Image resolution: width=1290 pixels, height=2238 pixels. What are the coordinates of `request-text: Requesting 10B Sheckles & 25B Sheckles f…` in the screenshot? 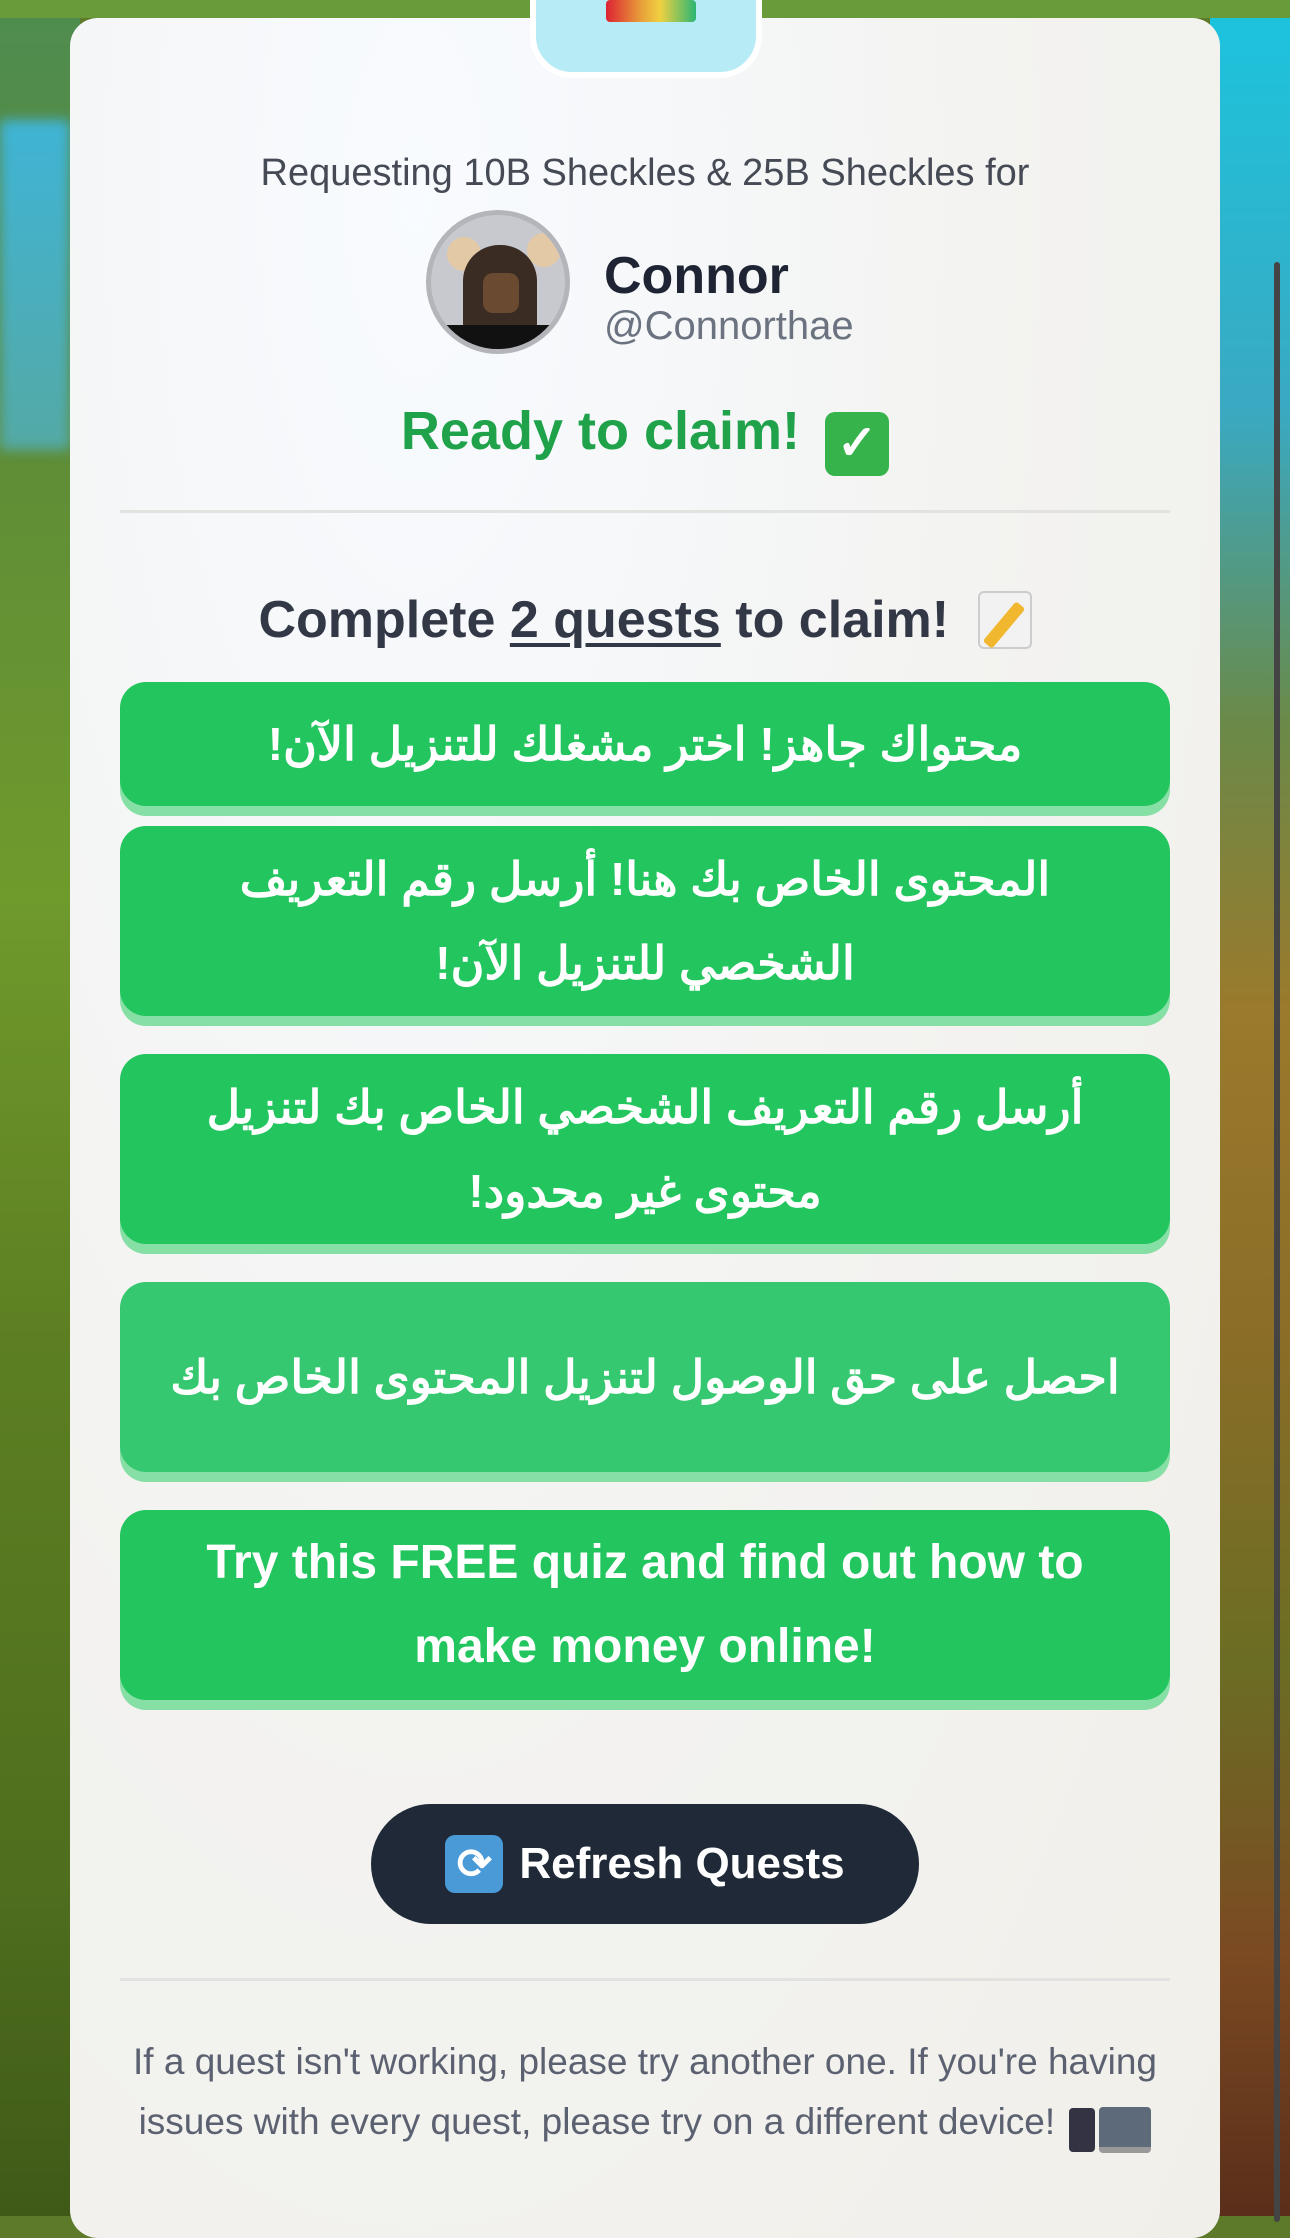 It's located at (645, 173).